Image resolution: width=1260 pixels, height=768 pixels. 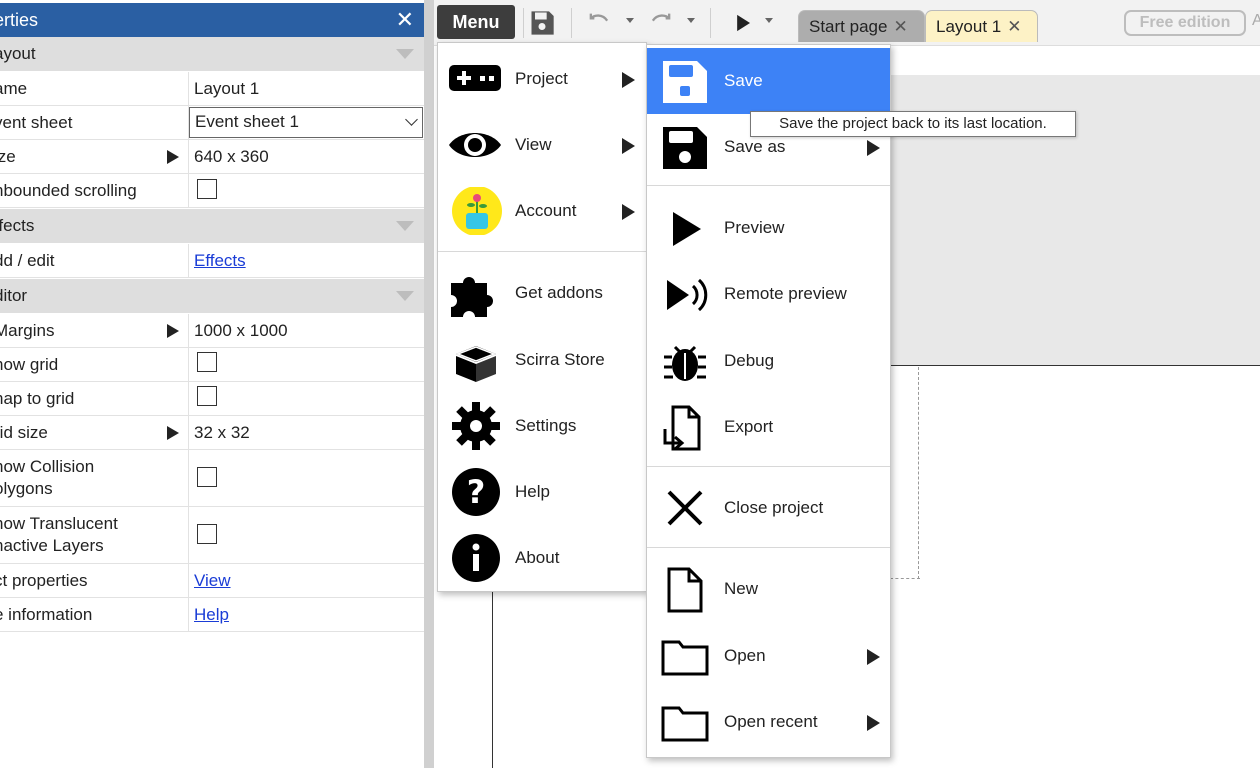 What do you see at coordinates (749, 360) in the screenshot?
I see `menu-item-label: Debug` at bounding box center [749, 360].